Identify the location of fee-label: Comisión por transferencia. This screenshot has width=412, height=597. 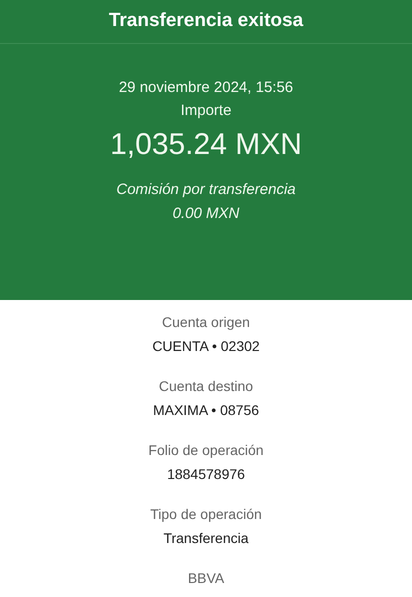
(206, 190).